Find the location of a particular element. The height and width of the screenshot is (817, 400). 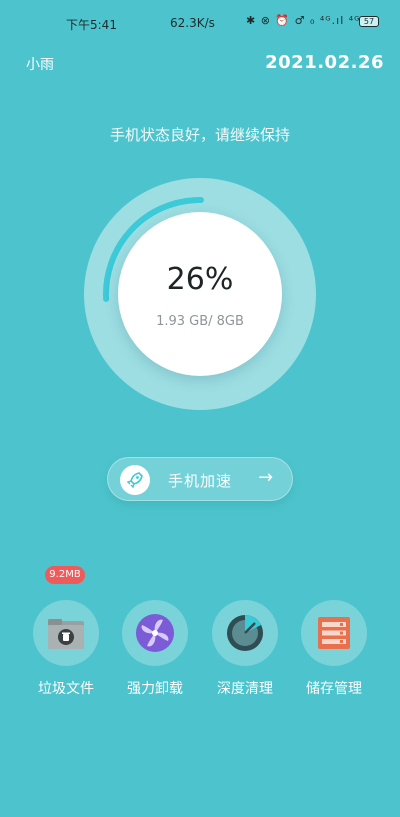

rocket-icon is located at coordinates (135, 480).